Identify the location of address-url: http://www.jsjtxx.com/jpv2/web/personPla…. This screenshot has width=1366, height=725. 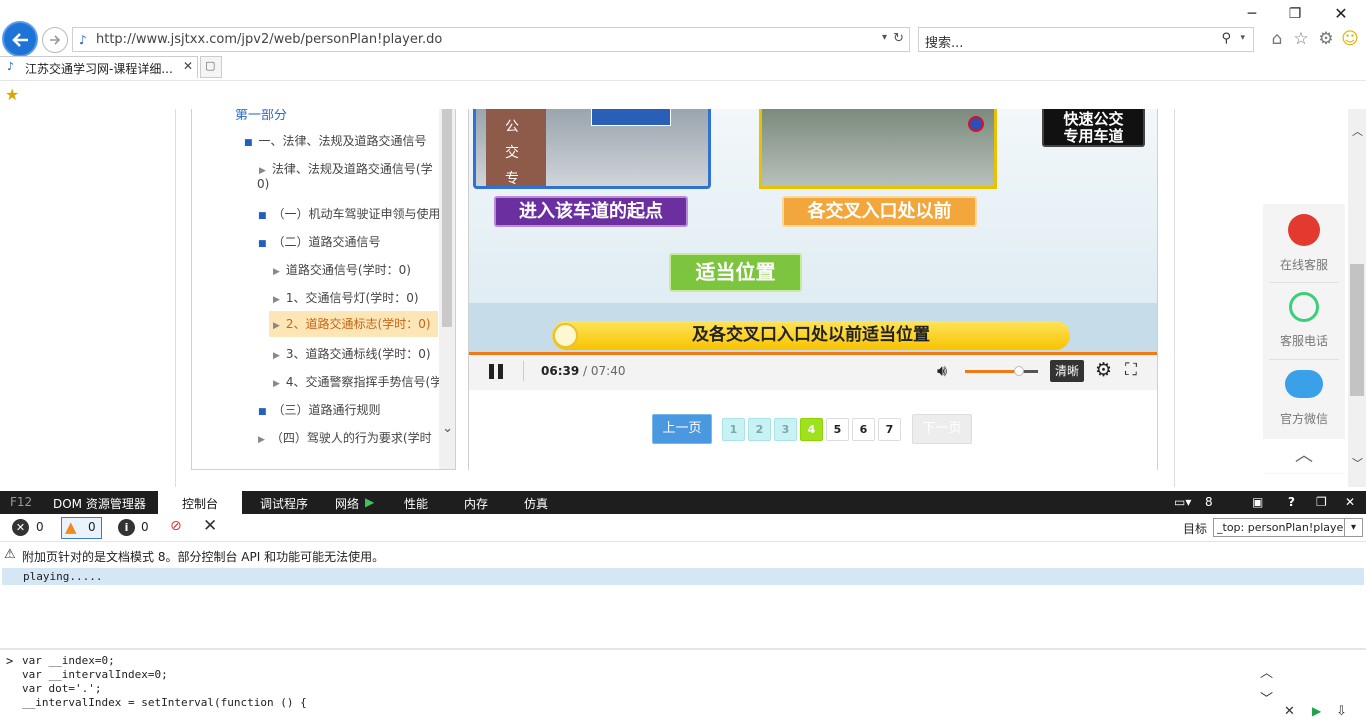
(269, 39).